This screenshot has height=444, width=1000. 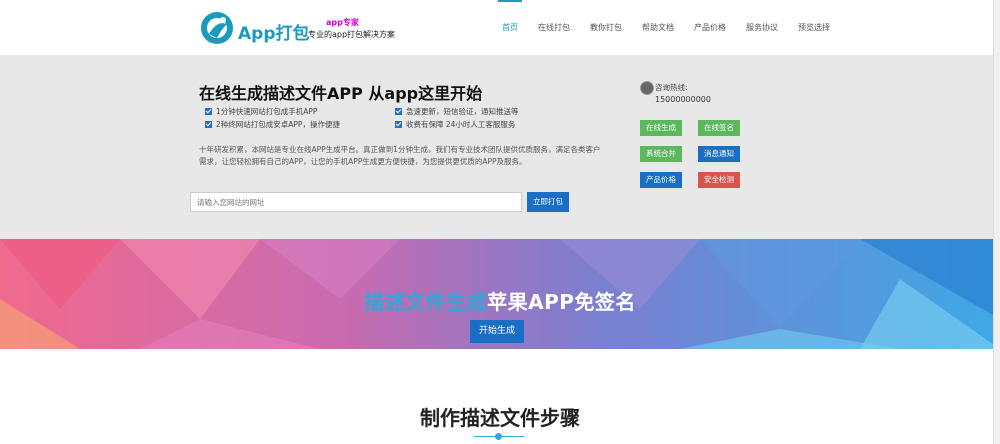 What do you see at coordinates (461, 124) in the screenshot?
I see `feature-text: 收费有保障 24小时人工客服服务` at bounding box center [461, 124].